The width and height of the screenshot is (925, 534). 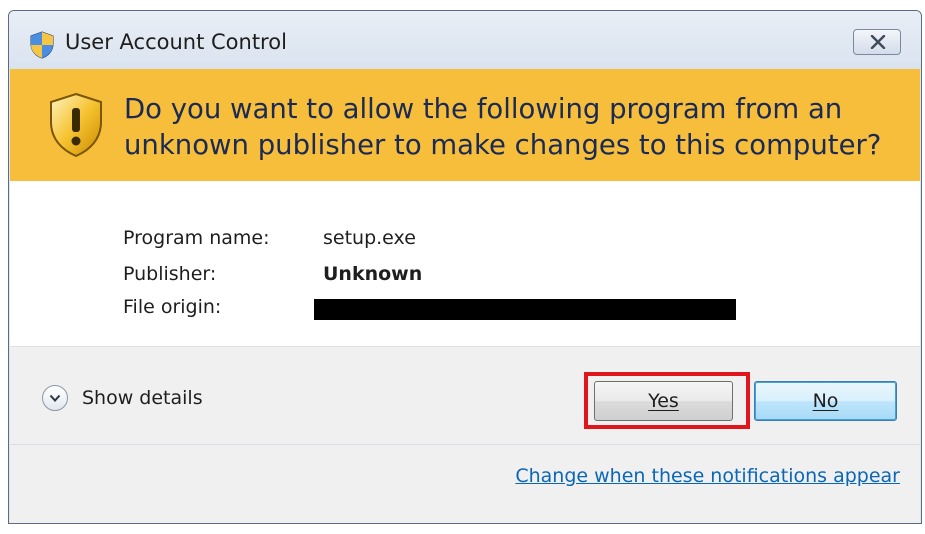 I want to click on close-button, so click(x=877, y=42).